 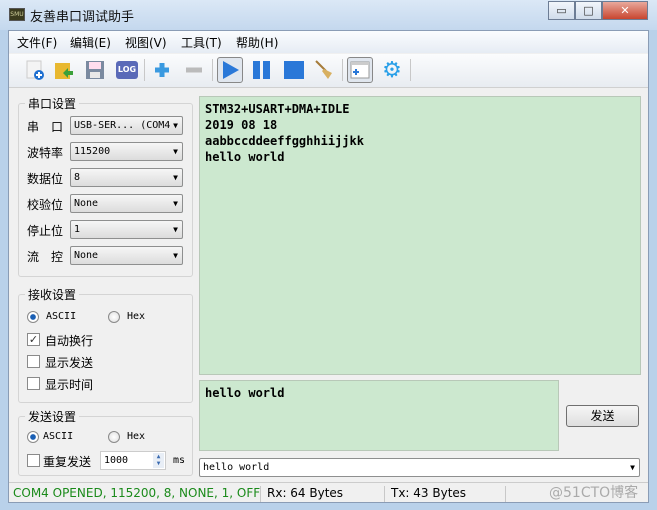 I want to click on show-time-checkbox, so click(x=33, y=383).